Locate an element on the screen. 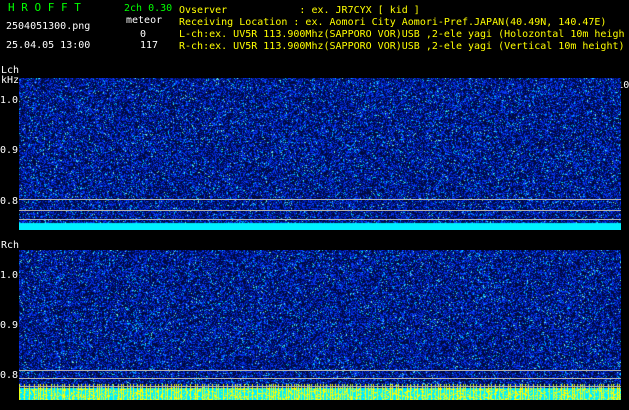  rch-ytick-1: 1.0 is located at coordinates (9, 275).